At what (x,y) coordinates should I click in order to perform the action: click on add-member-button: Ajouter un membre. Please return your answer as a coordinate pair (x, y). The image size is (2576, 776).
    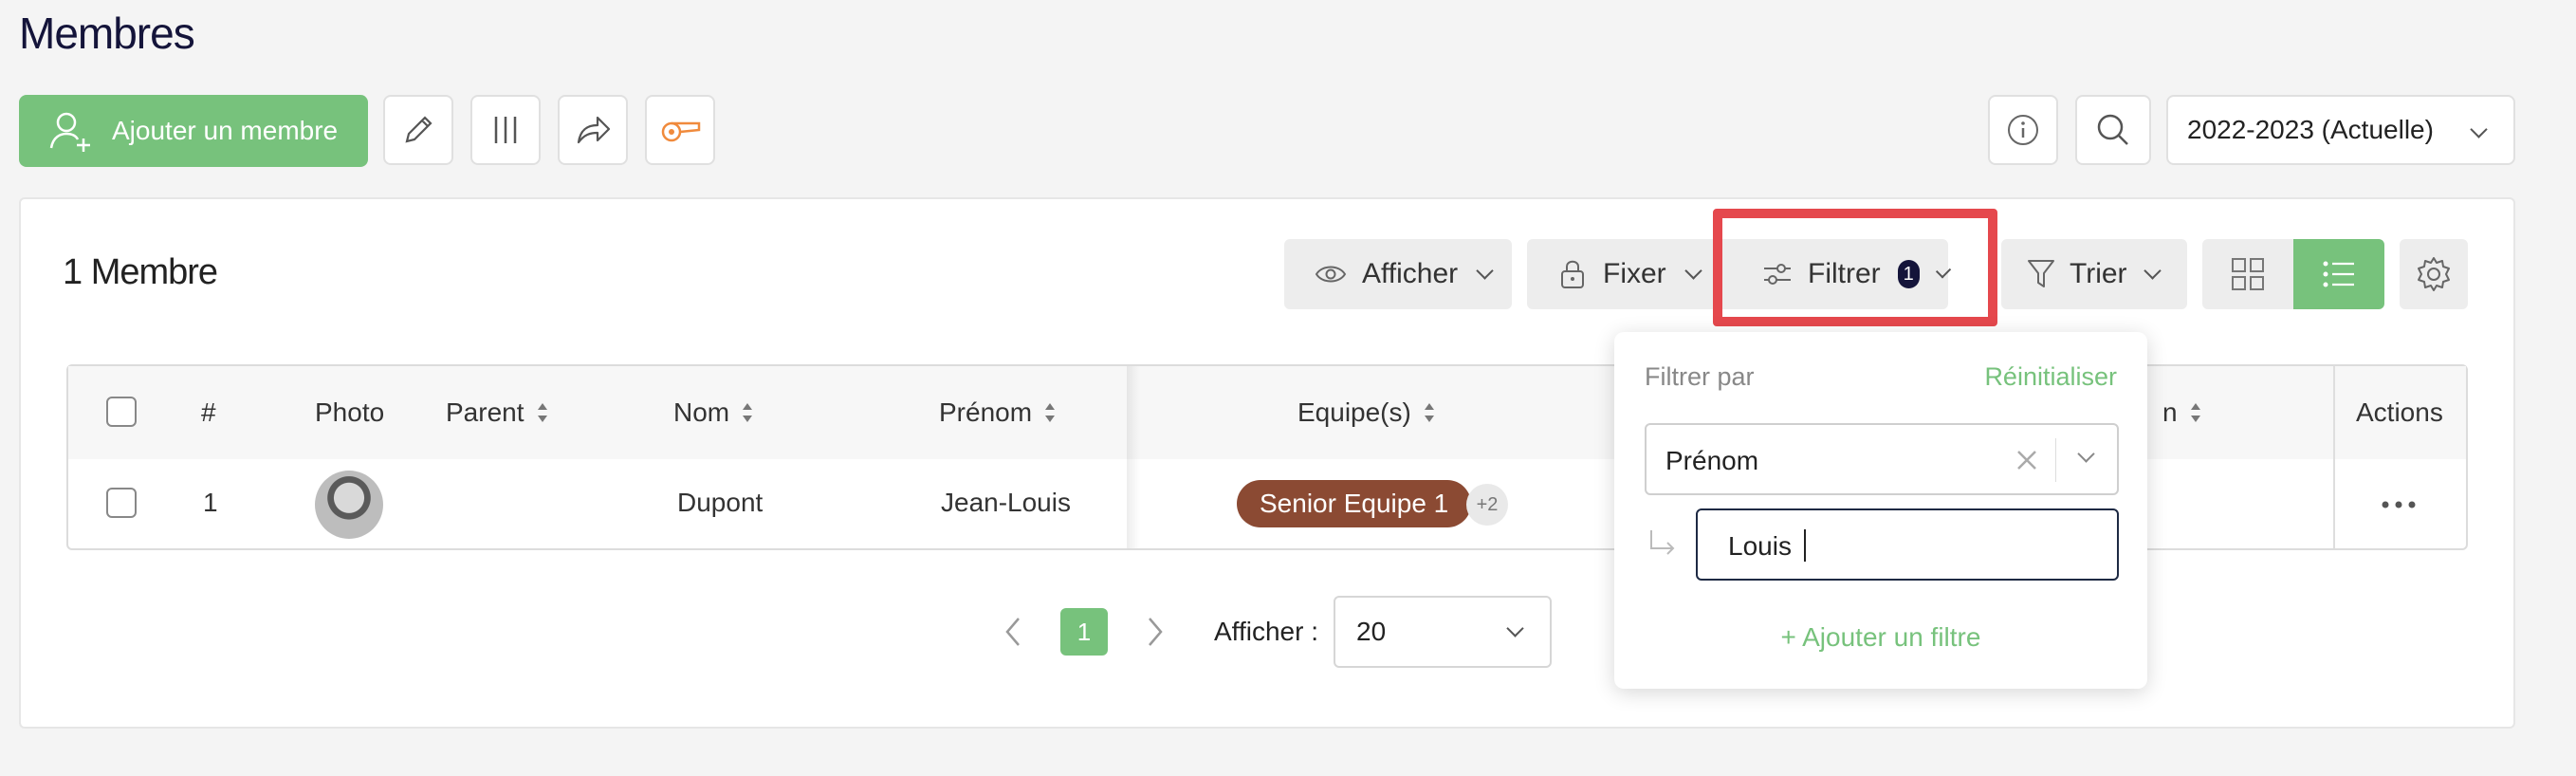
    Looking at the image, I should click on (193, 131).